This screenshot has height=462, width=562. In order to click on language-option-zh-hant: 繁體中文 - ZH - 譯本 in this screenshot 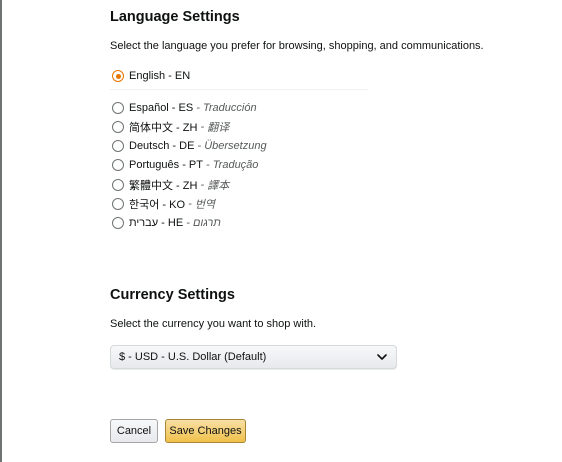, I will do `click(170, 185)`.